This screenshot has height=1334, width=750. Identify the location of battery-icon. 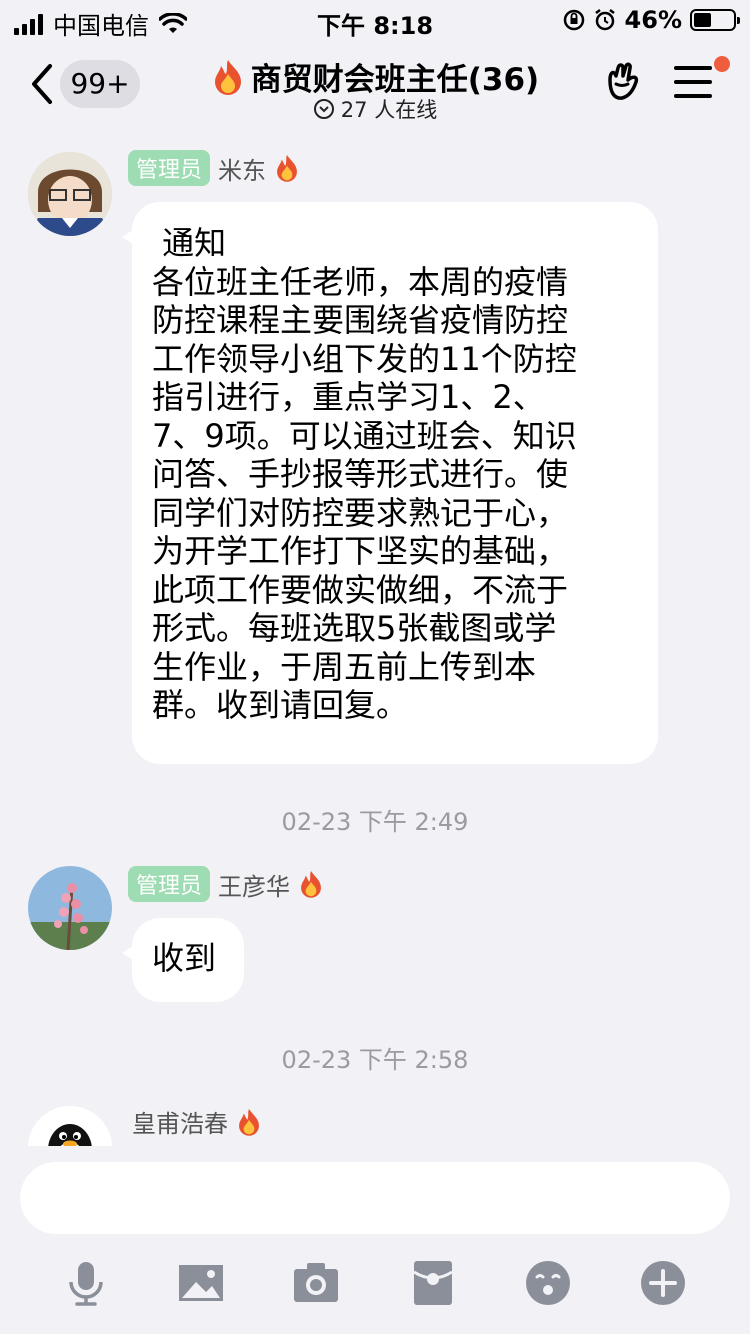
(715, 20).